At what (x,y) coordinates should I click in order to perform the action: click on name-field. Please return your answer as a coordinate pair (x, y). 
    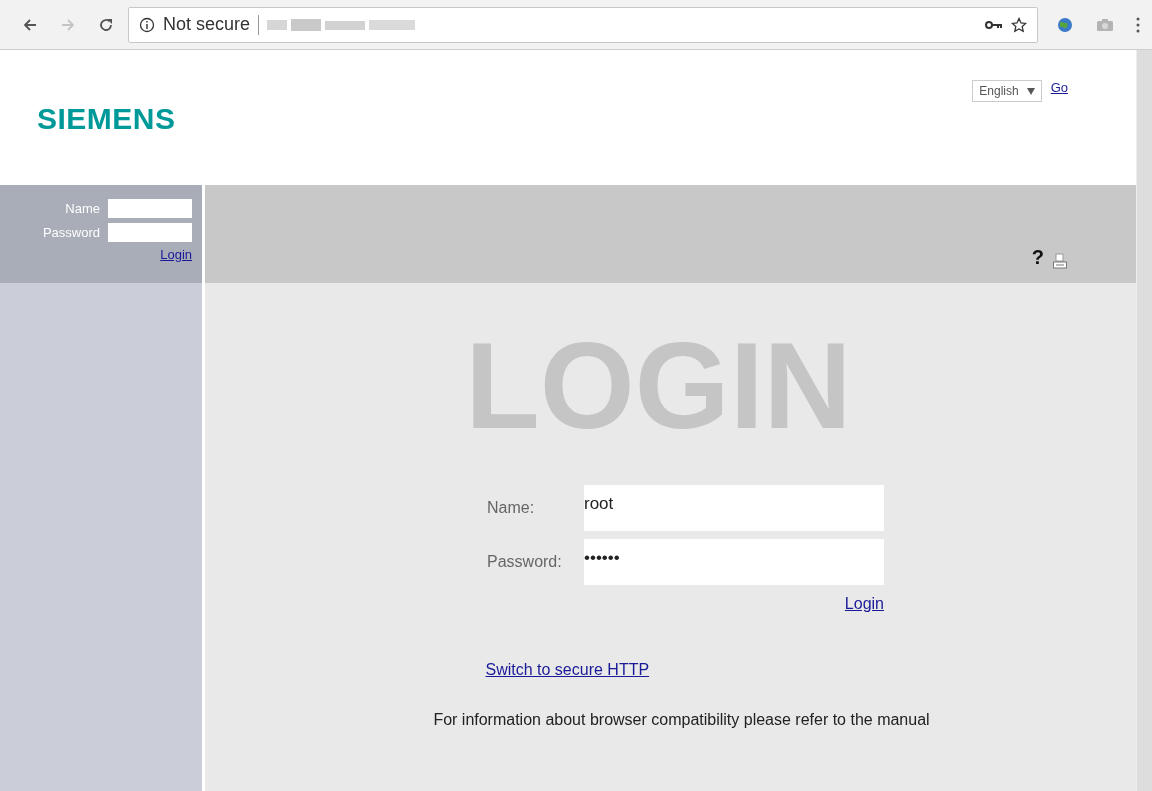
    Looking at the image, I should click on (150, 208).